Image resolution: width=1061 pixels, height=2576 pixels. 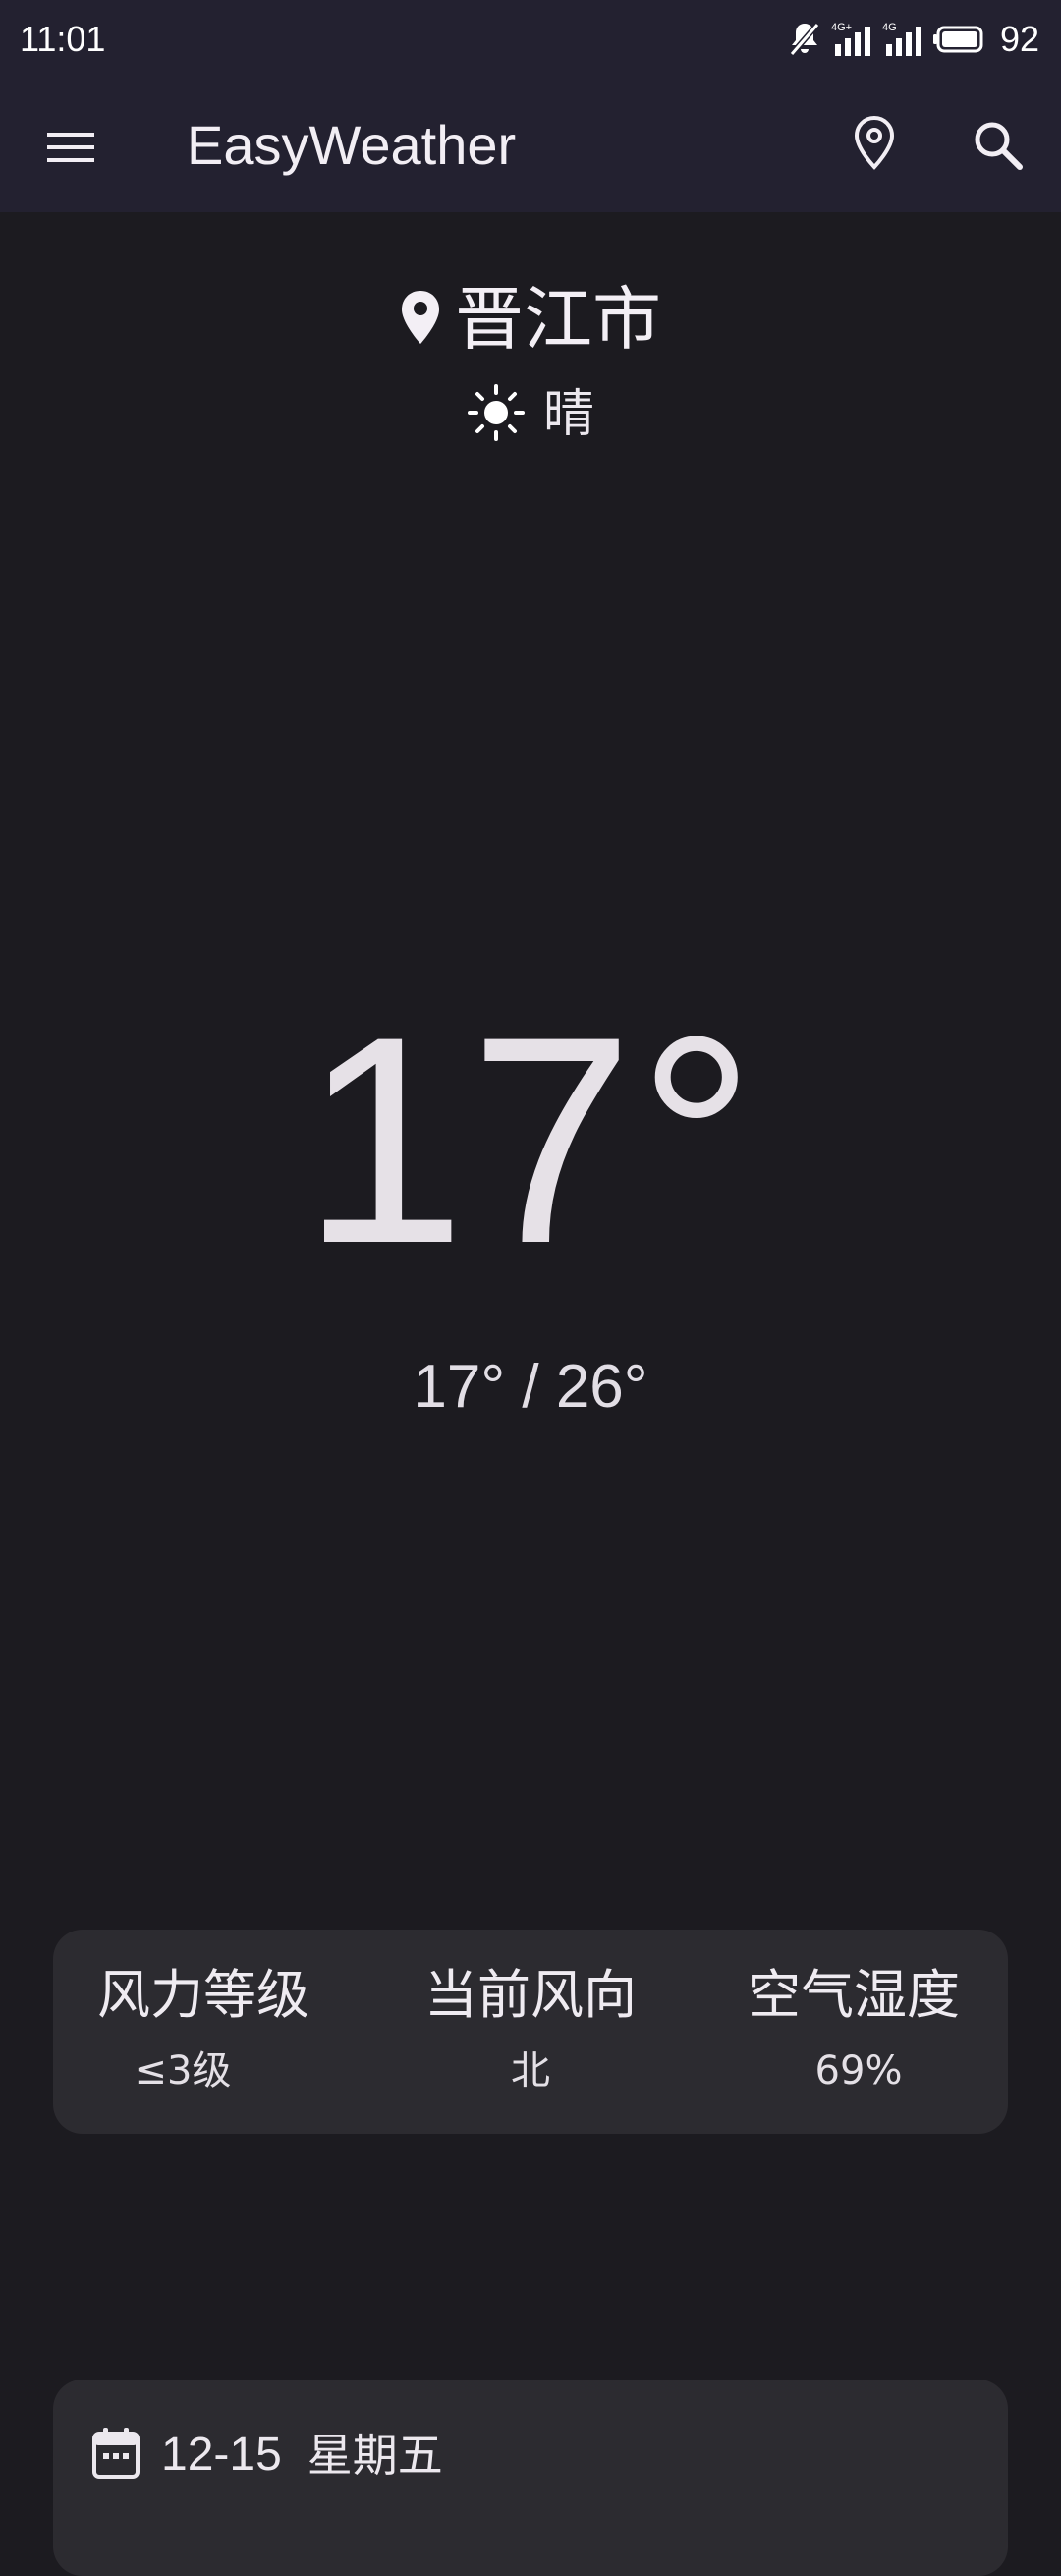 I want to click on weather-details-card: 风力等级 ≤3级 当前风向 北 空气湿度 69%, so click(x=530, y=2032).